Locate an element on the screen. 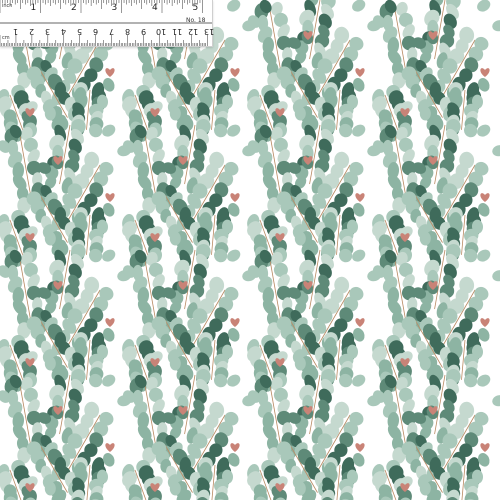 The image size is (500, 500). ruler-bottom-unit: cm is located at coordinates (6, 38).